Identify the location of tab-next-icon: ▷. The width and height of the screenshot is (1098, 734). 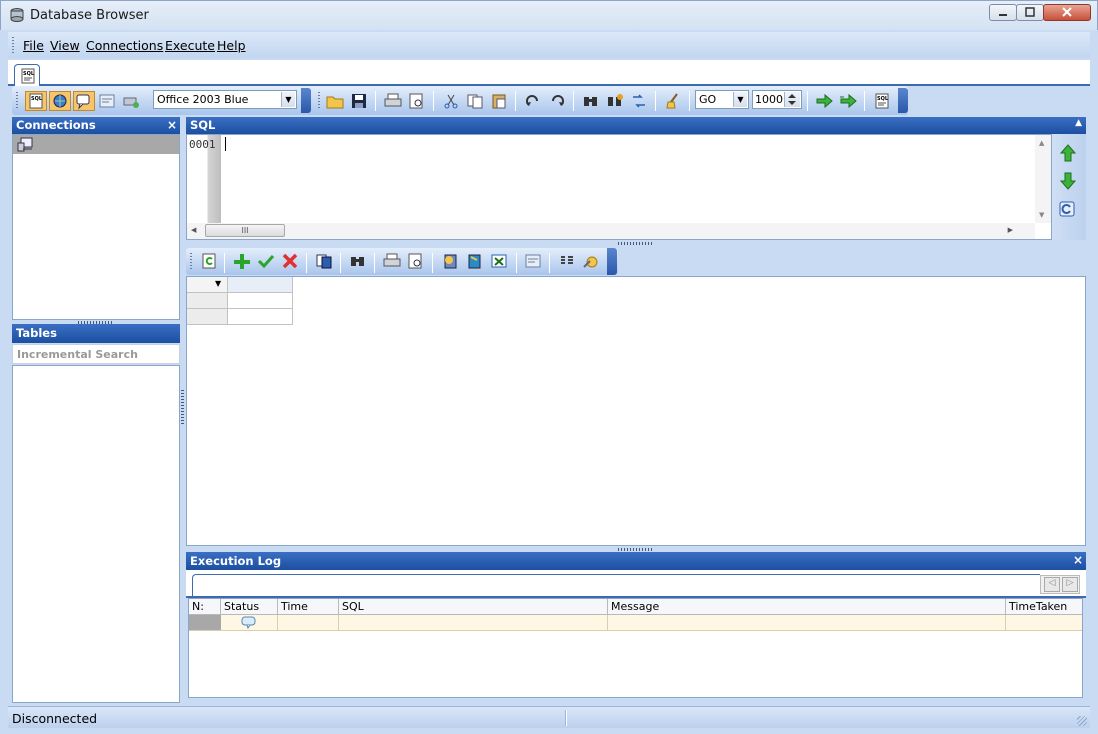
(1070, 584).